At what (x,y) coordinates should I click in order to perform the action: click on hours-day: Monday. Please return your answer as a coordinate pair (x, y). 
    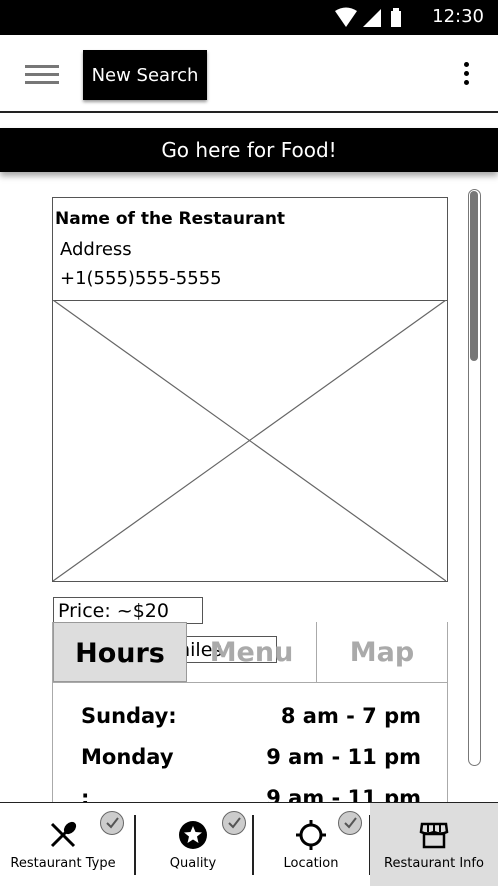
    Looking at the image, I should click on (127, 757).